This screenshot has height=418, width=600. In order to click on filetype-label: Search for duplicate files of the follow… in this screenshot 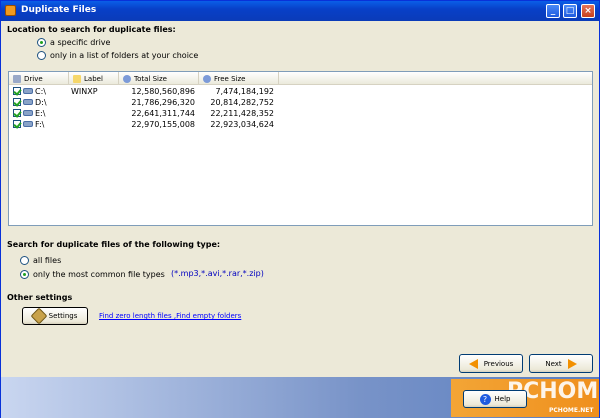, I will do `click(114, 244)`.